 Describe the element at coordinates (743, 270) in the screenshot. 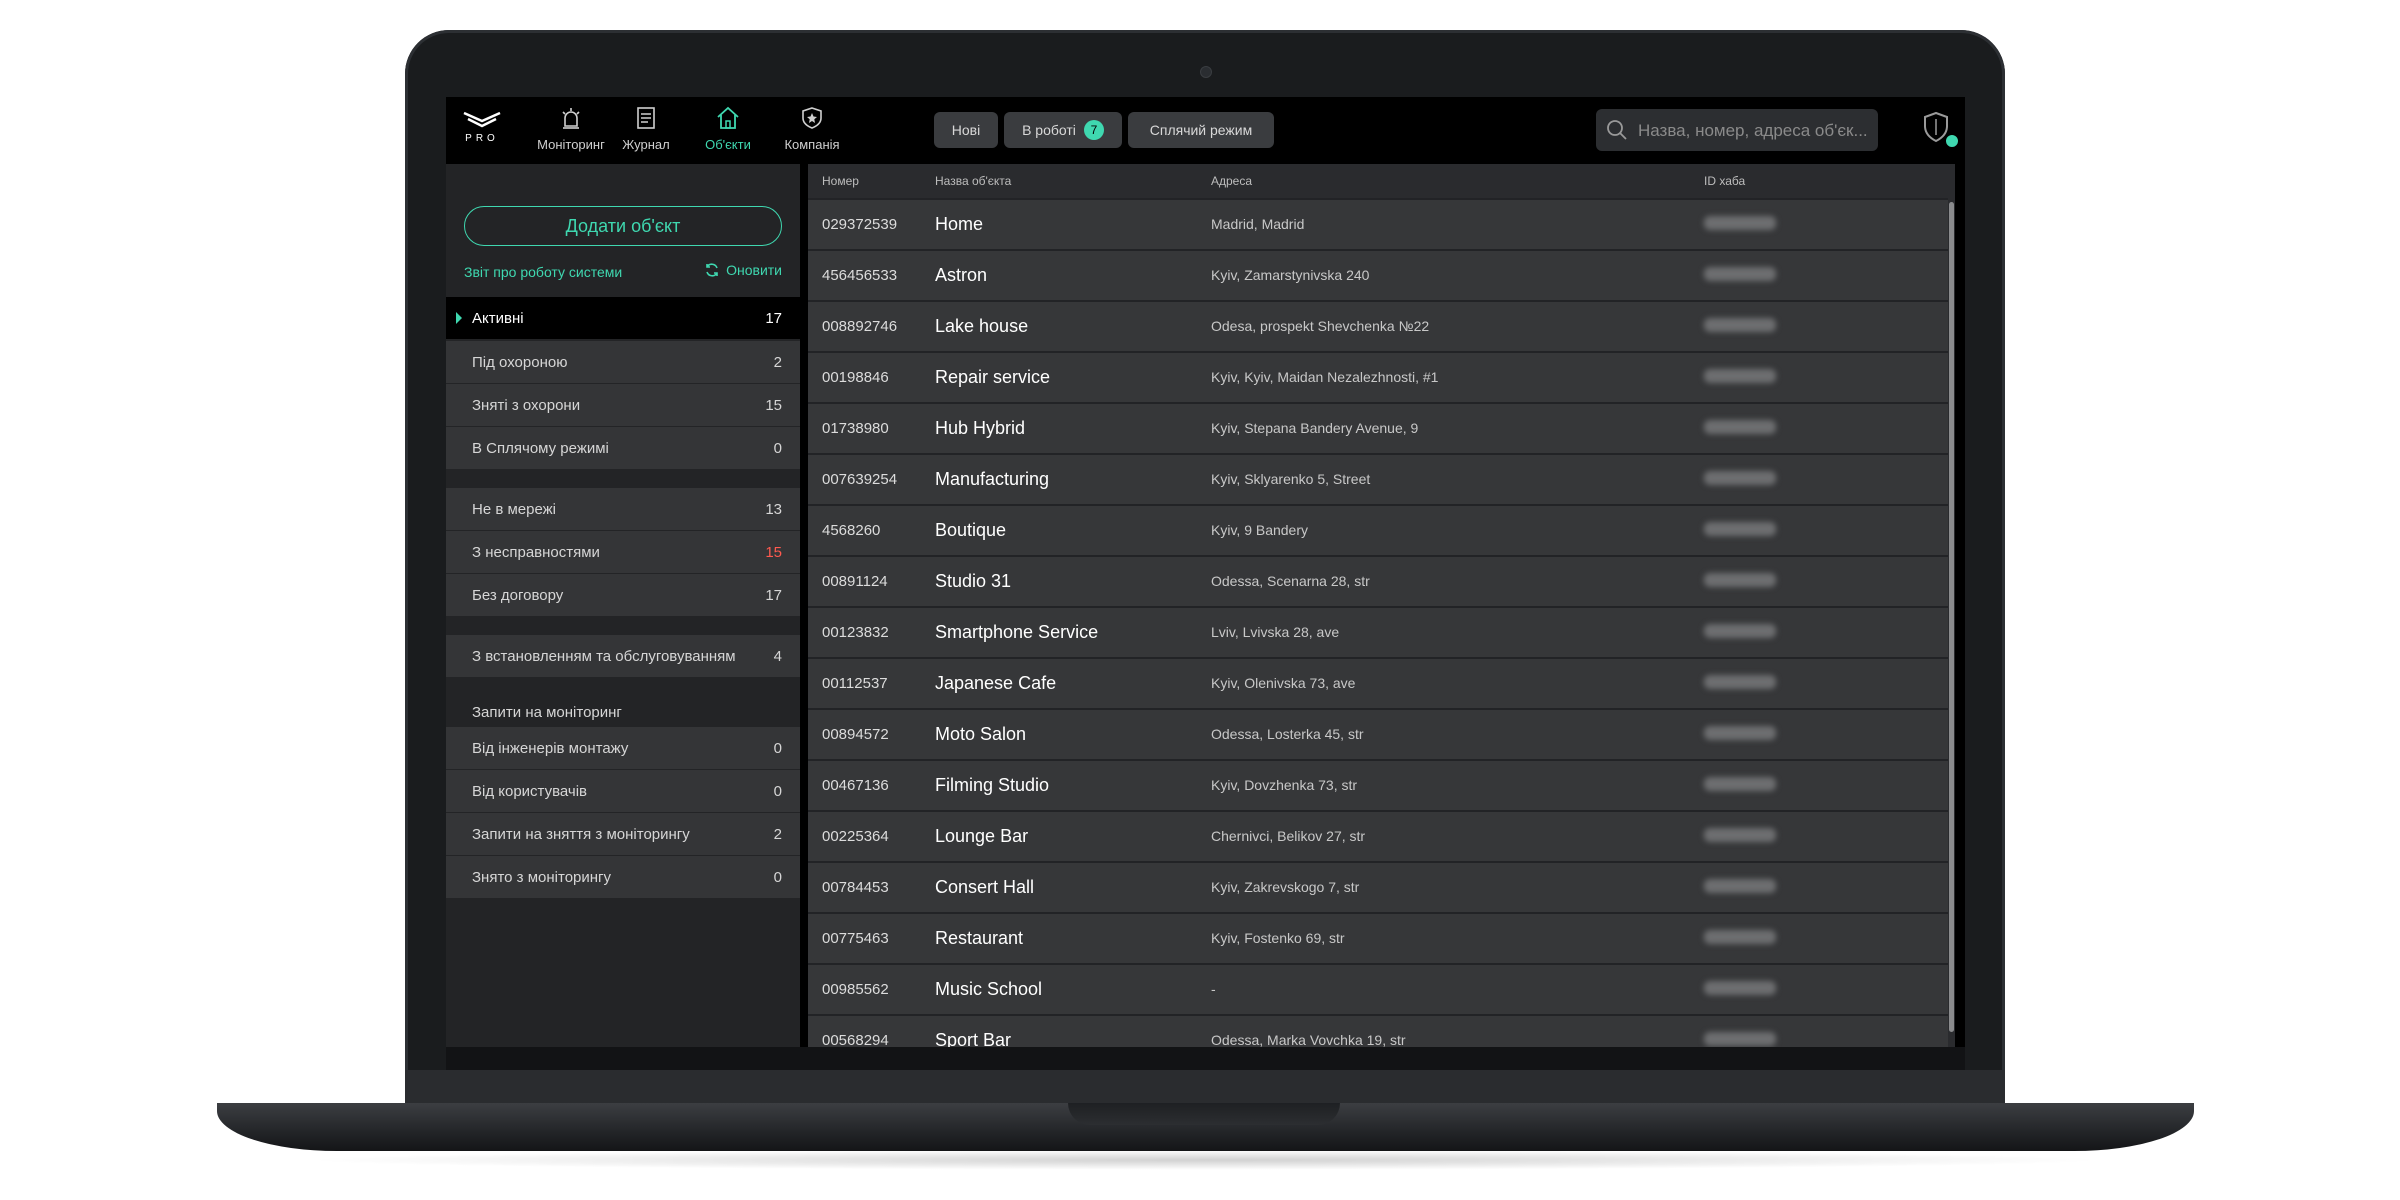

I see `refresh-button: Оновити` at that location.